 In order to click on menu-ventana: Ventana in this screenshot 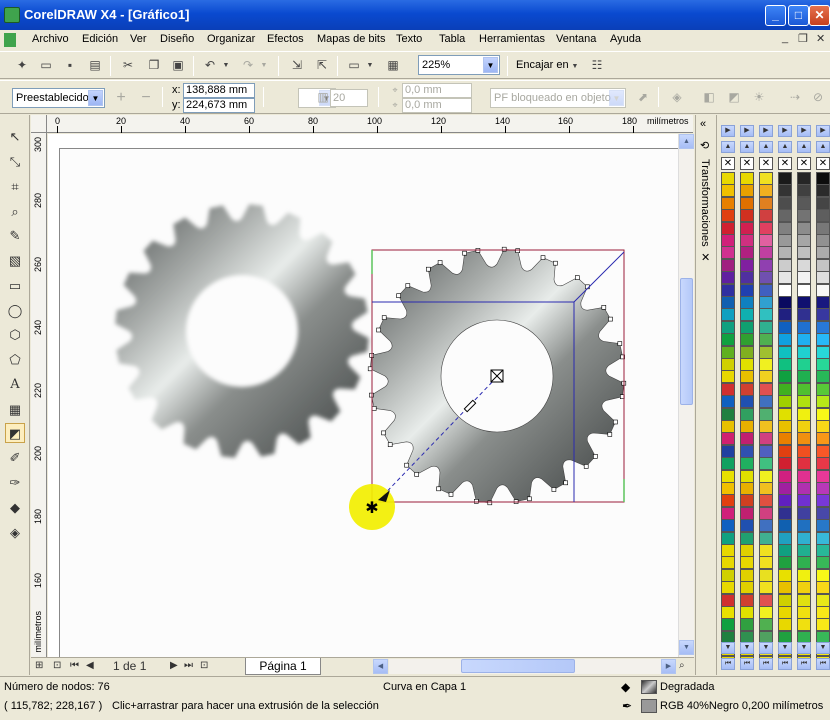, I will do `click(576, 39)`.